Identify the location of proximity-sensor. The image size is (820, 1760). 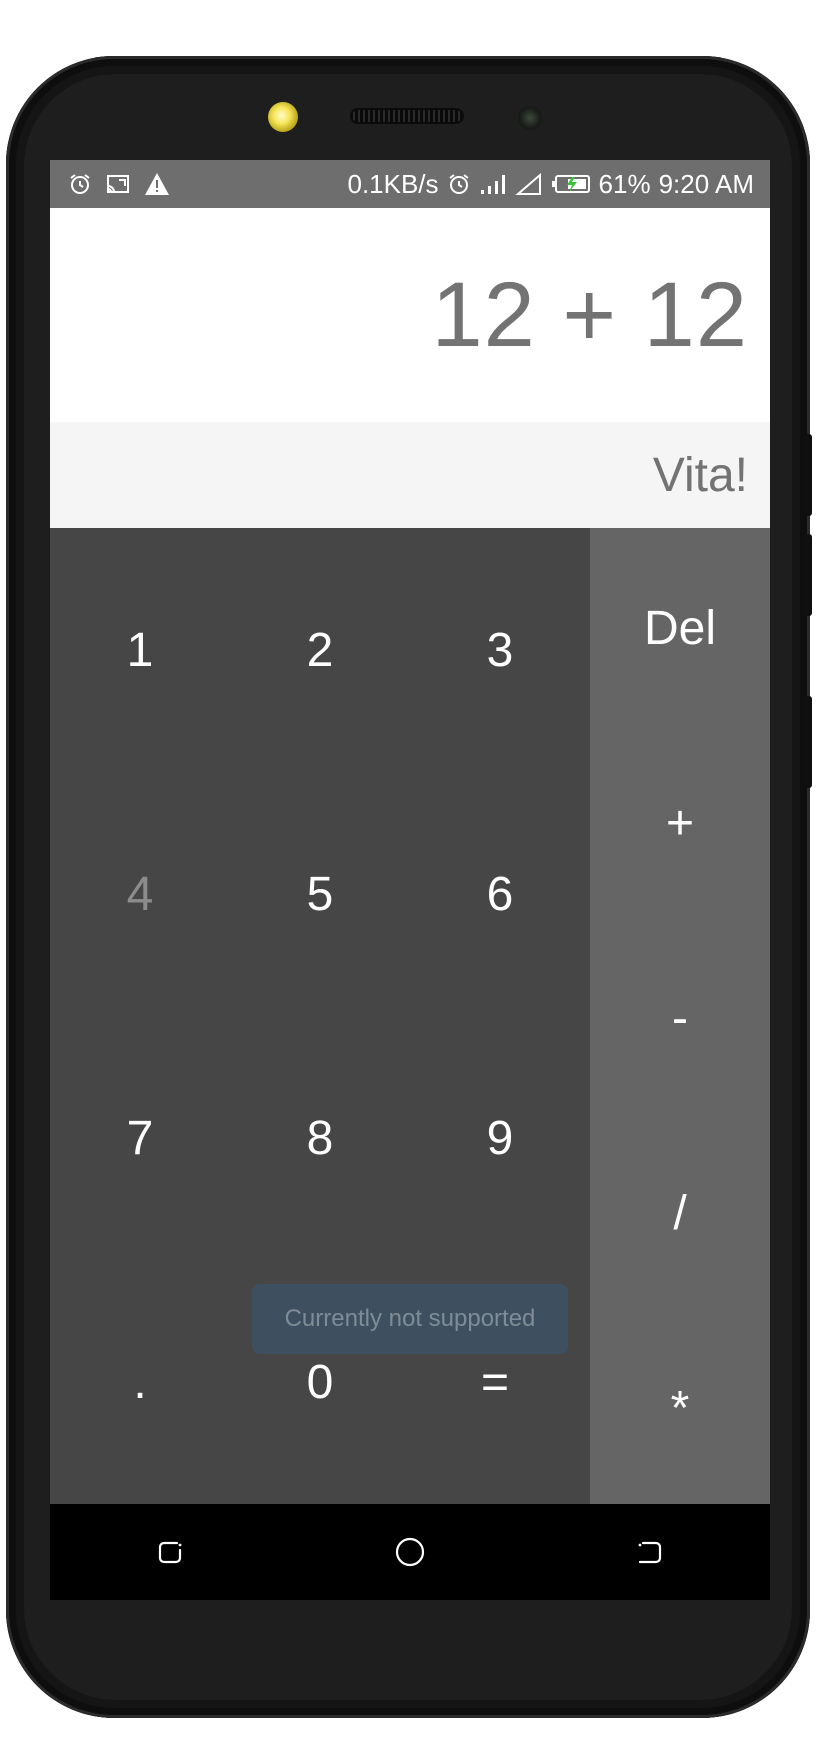
(530, 118).